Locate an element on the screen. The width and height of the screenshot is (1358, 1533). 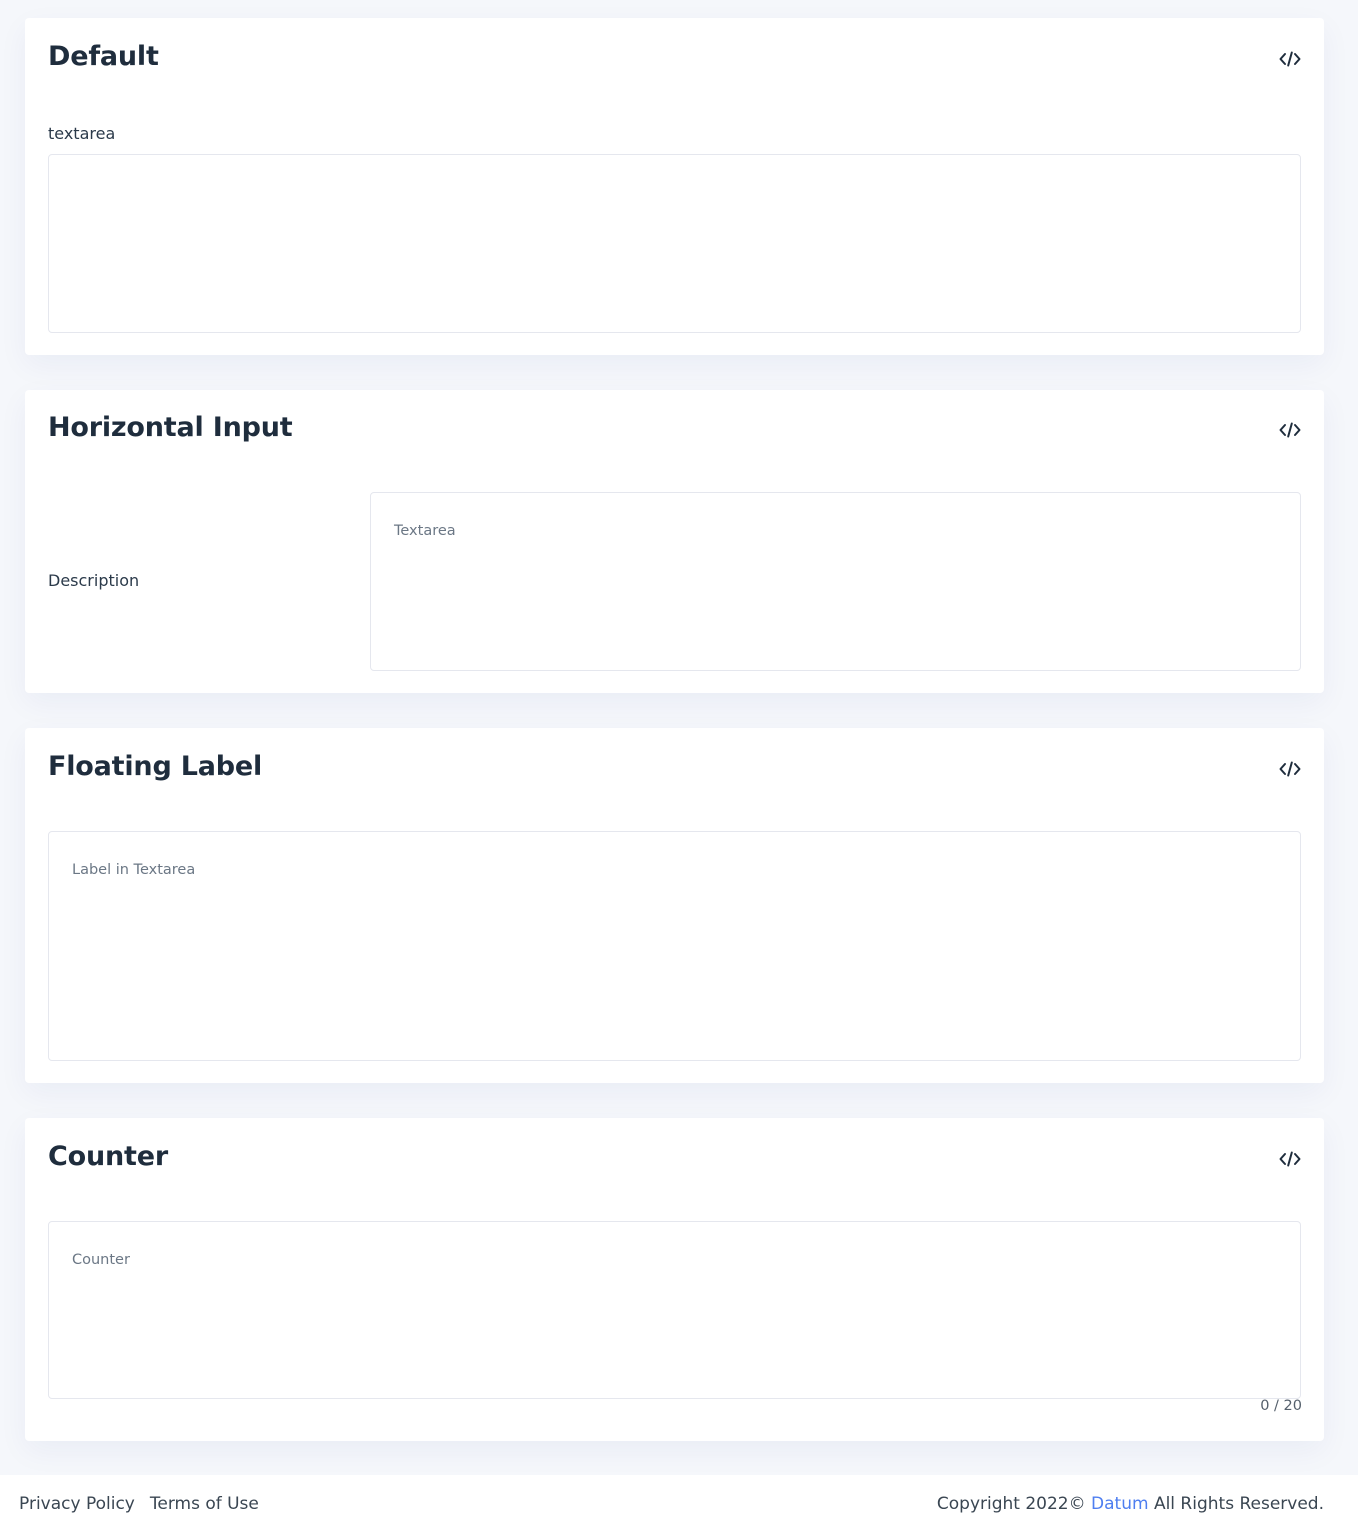
default-textarea is located at coordinates (674, 243).